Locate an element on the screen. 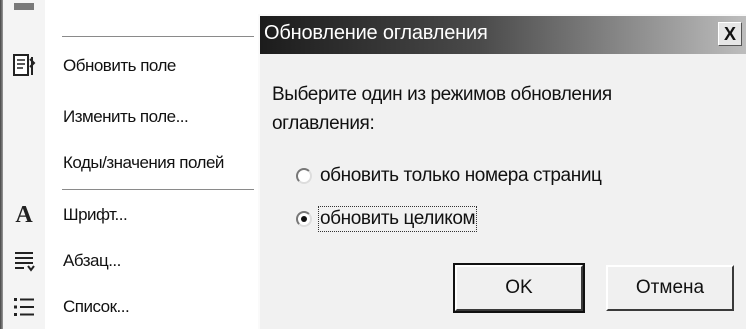  radio-button-selected is located at coordinates (304, 219).